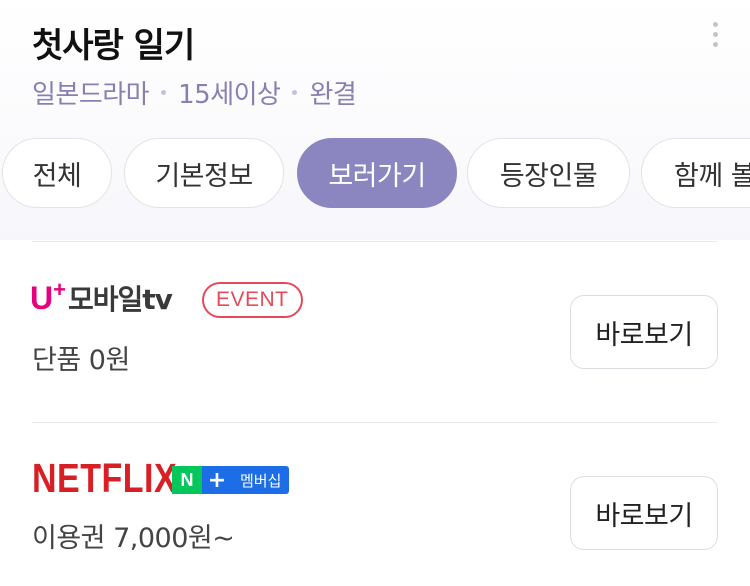 This screenshot has width=750, height=586. Describe the element at coordinates (113, 46) in the screenshot. I see `page-title: 첫사랑 일기` at that location.